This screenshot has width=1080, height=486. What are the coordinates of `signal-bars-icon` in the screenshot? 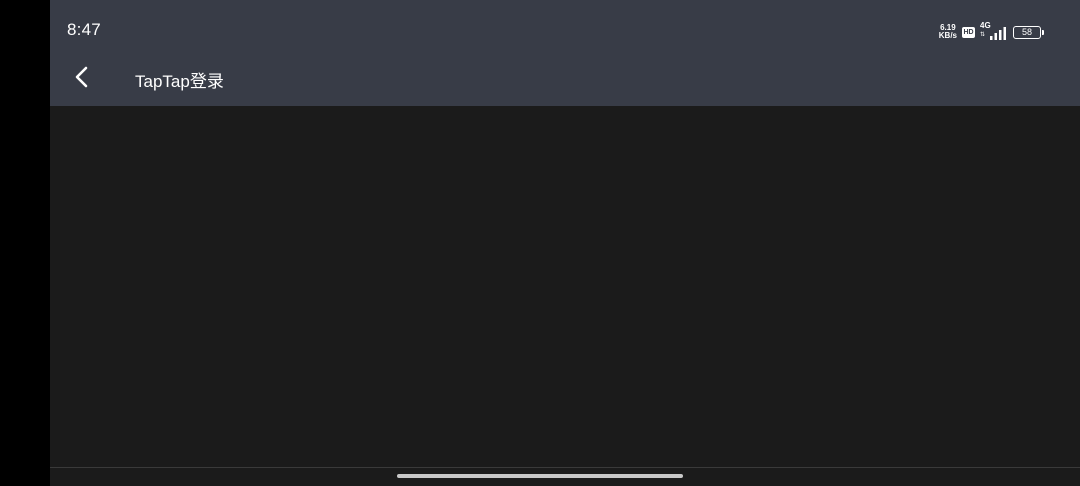 It's located at (998, 33).